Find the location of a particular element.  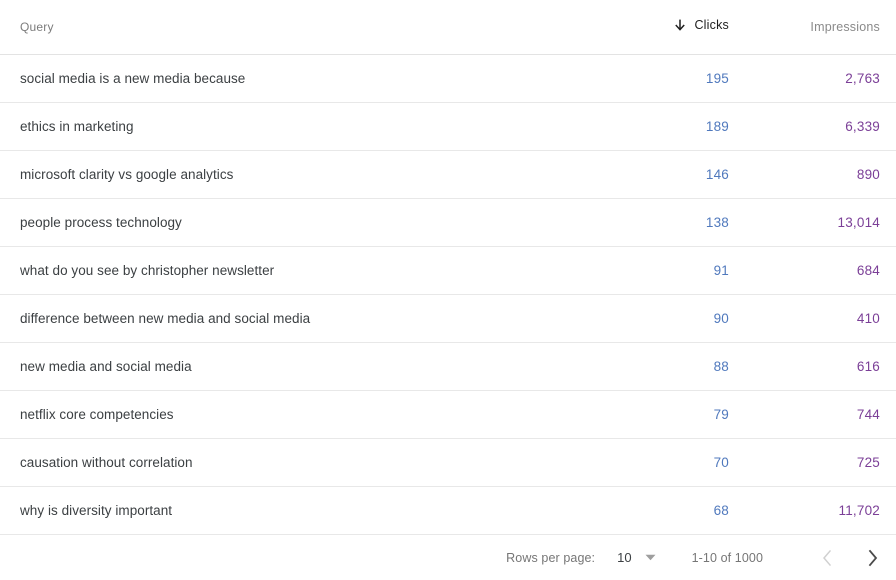

table-row: why is diversity important 68 11,702 is located at coordinates (448, 510).